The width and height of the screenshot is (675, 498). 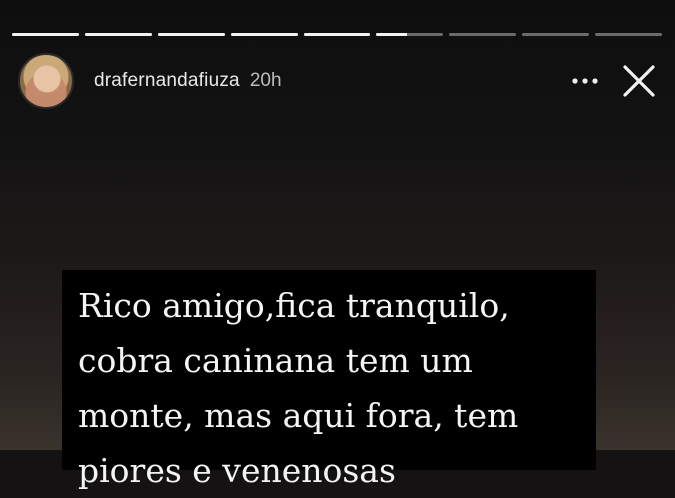 I want to click on story-text-line: monte, mas aqui fora, tem, so click(x=298, y=415).